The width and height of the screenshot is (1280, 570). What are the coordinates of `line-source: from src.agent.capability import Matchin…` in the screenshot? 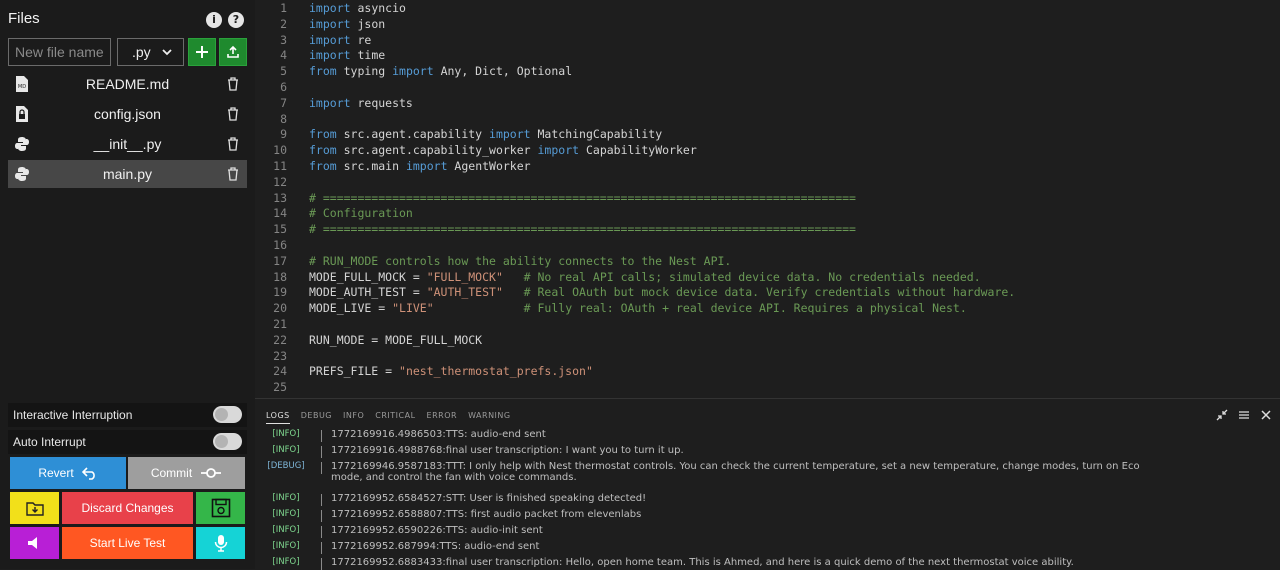 It's located at (485, 134).